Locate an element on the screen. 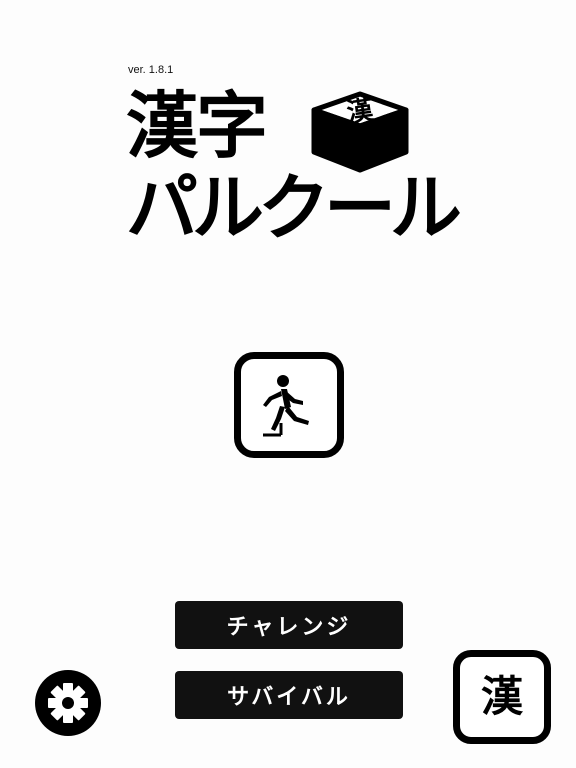 The width and height of the screenshot is (576, 768). start-button is located at coordinates (289, 405).